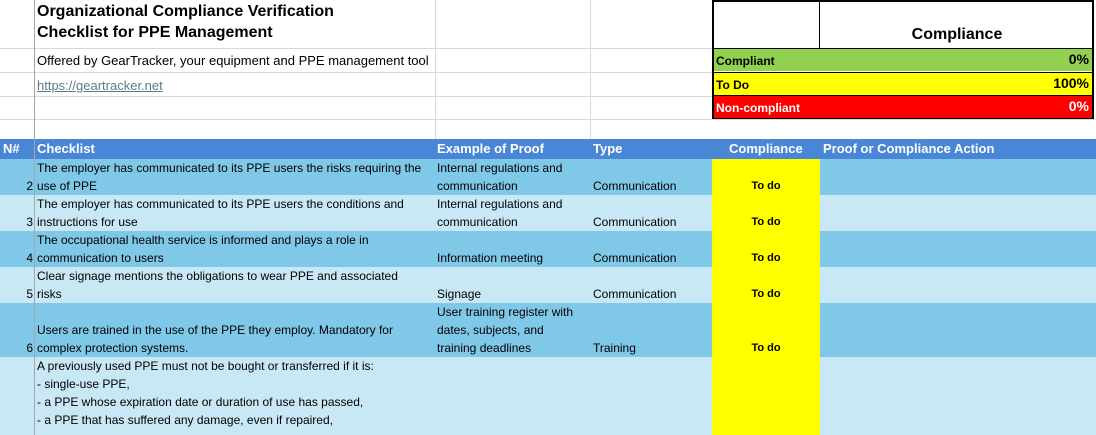 Image resolution: width=1096 pixels, height=435 pixels. I want to click on column-header-number: N#, so click(11, 148).